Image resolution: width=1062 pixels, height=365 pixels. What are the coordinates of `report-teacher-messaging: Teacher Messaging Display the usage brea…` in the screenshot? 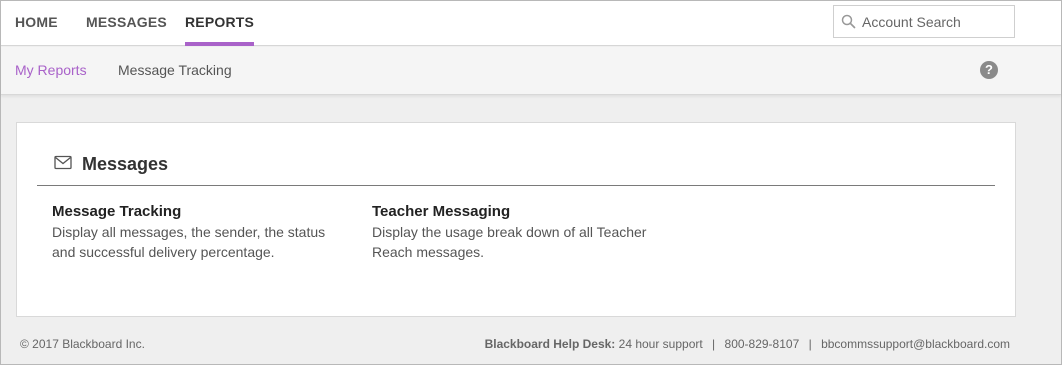 It's located at (509, 232).